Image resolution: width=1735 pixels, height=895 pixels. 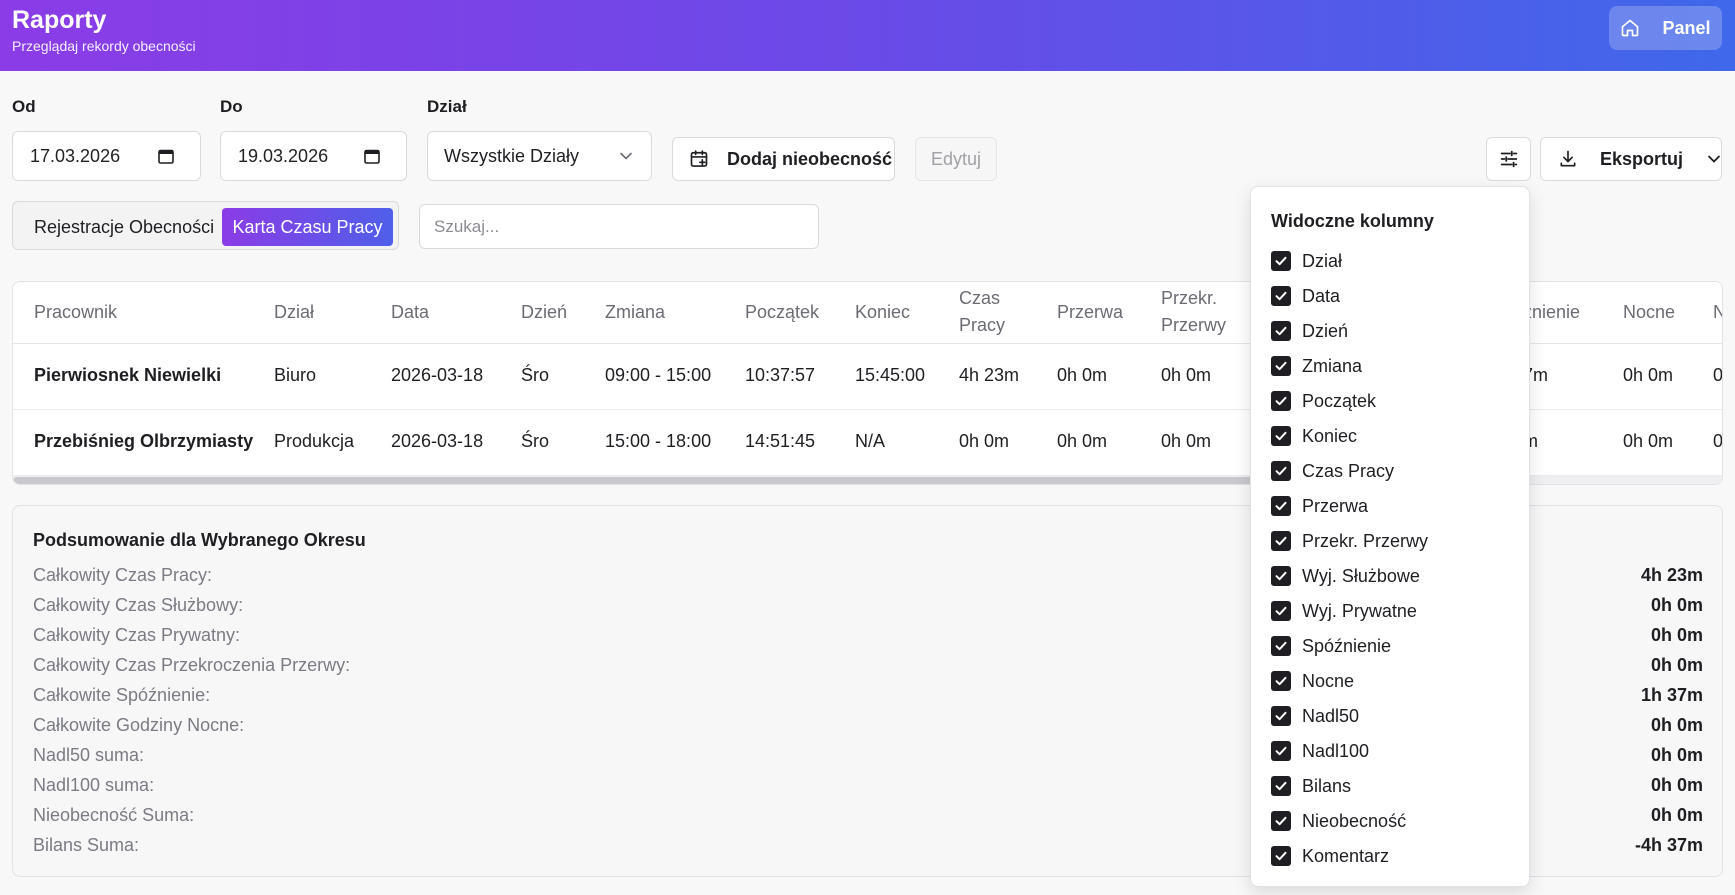 What do you see at coordinates (984, 441) in the screenshot?
I see `cell-work-time: 0h 0m` at bounding box center [984, 441].